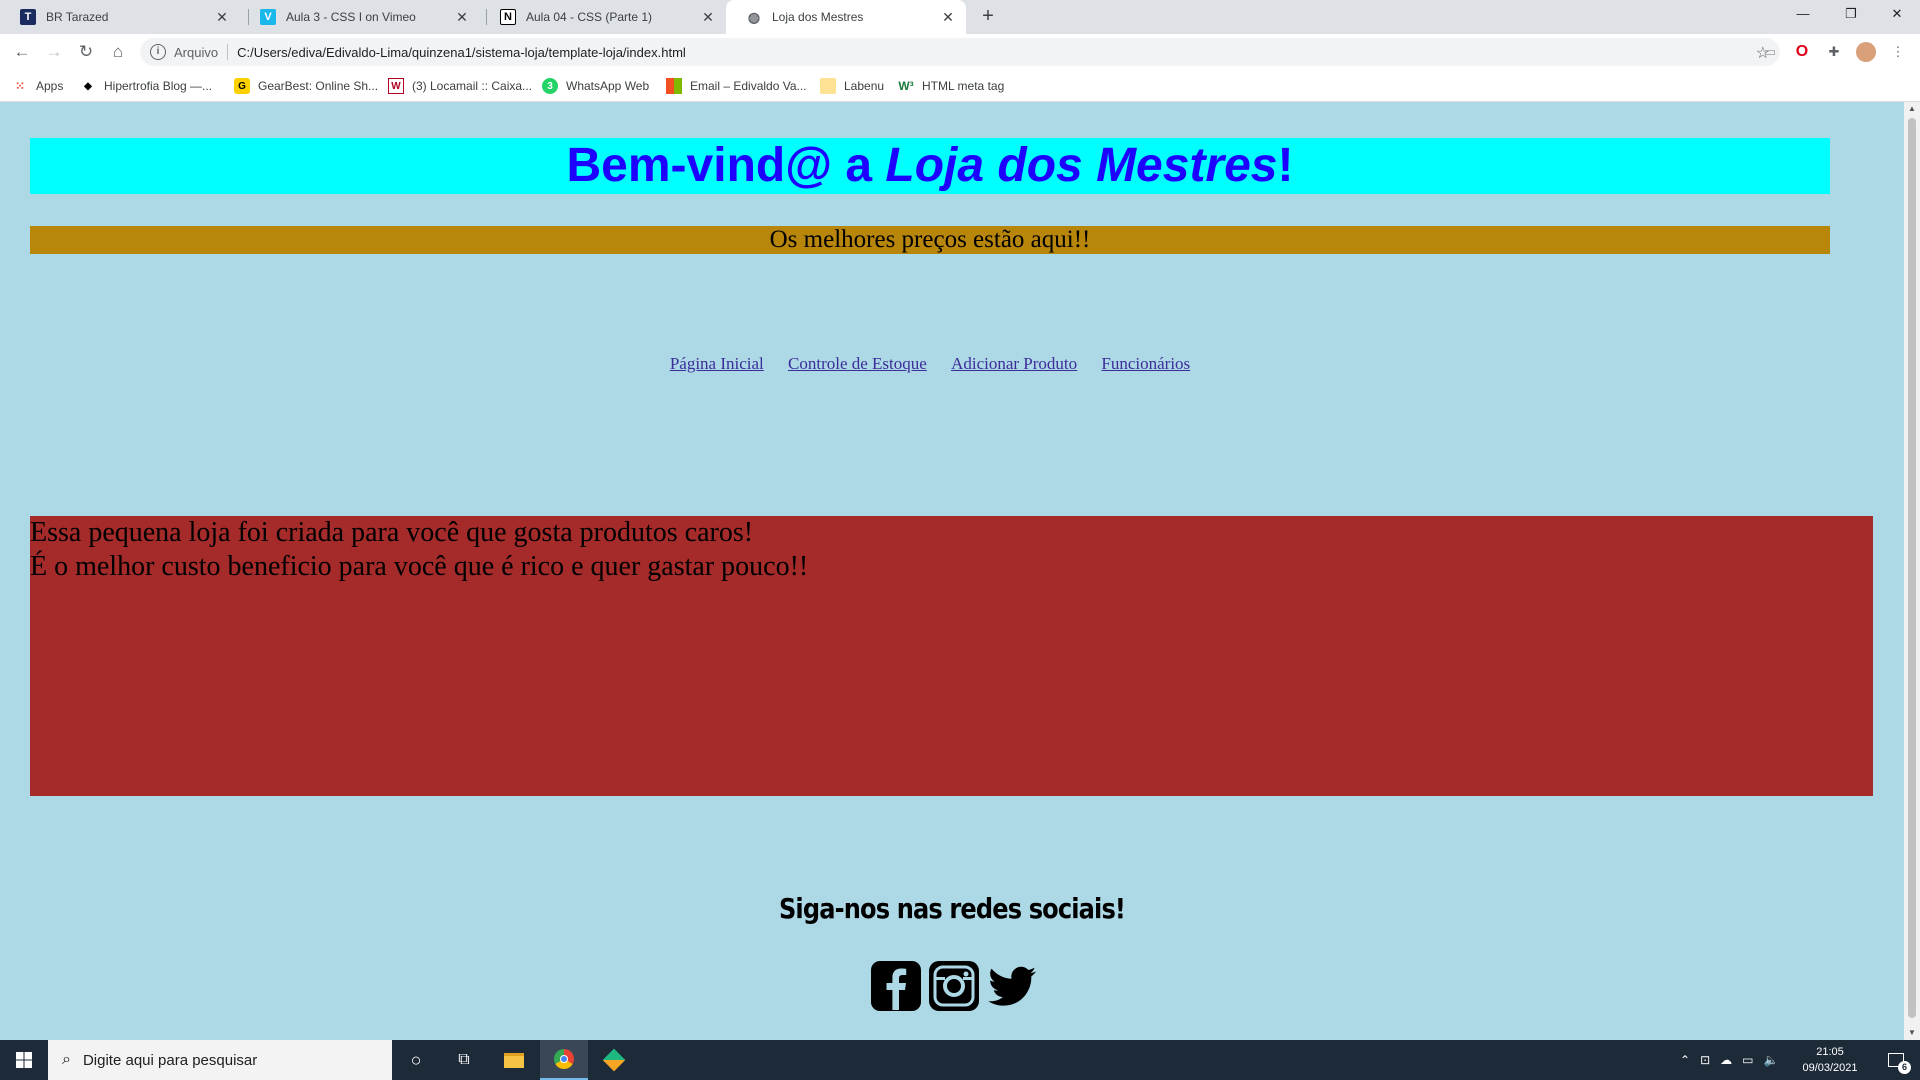  I want to click on info-icon: i, so click(158, 52).